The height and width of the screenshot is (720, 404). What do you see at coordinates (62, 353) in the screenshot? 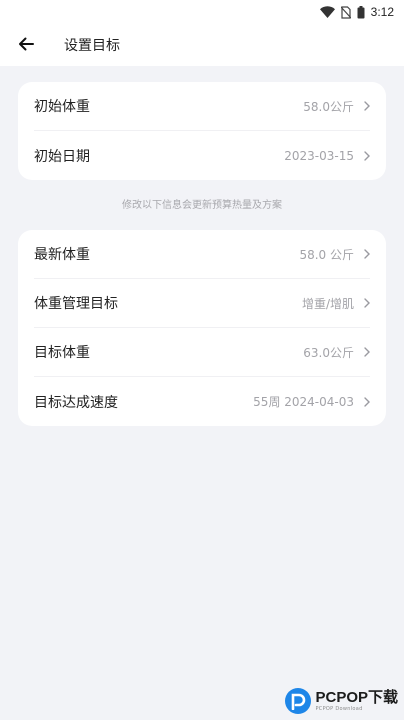
I see `row-label: 目标体重` at bounding box center [62, 353].